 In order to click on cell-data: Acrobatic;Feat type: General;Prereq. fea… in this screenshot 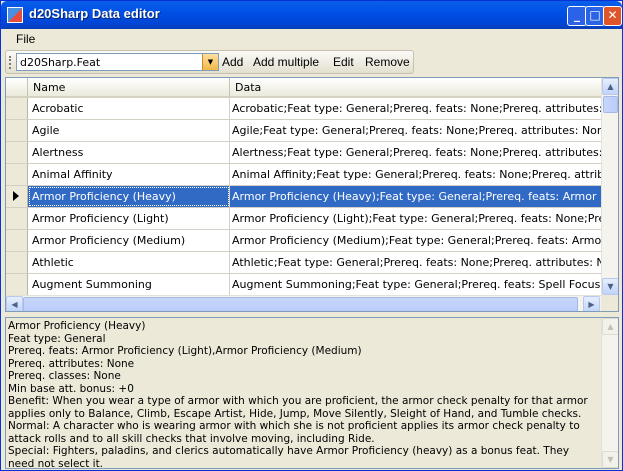, I will do `click(415, 108)`.